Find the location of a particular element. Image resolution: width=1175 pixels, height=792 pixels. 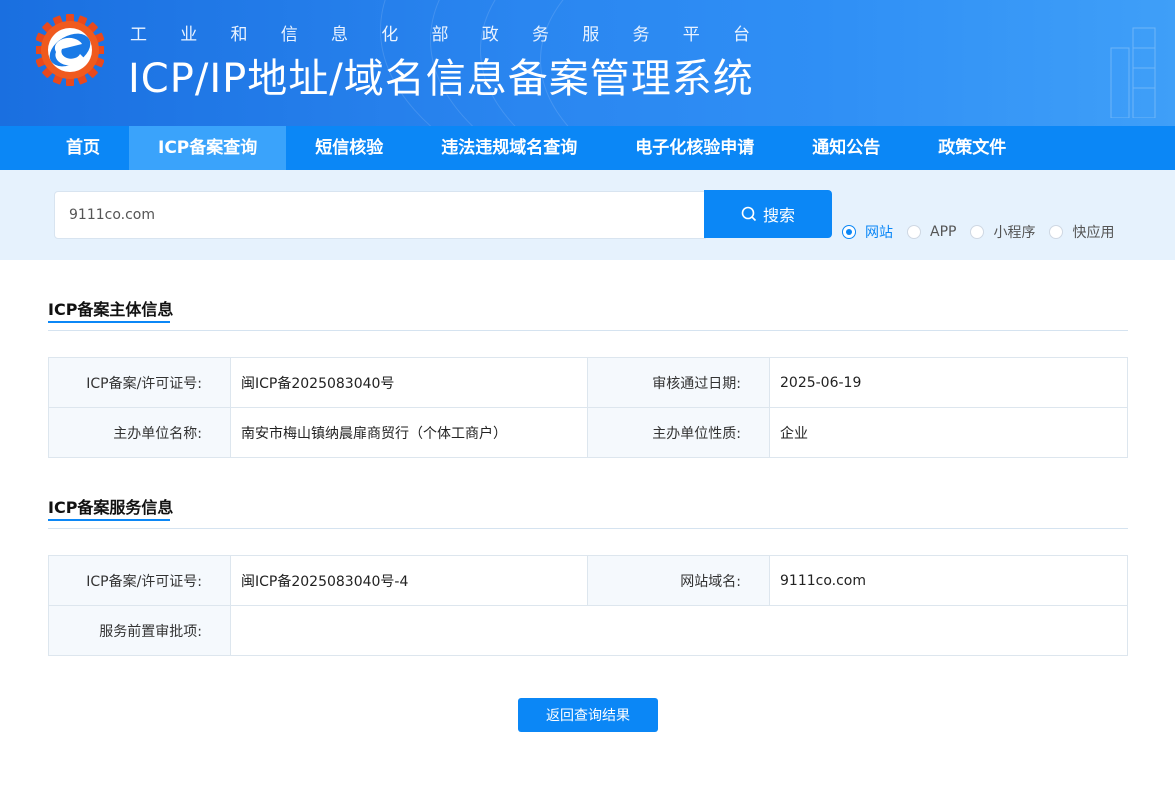

subject-section-title-text: ICP备案主体信息 is located at coordinates (111, 309).